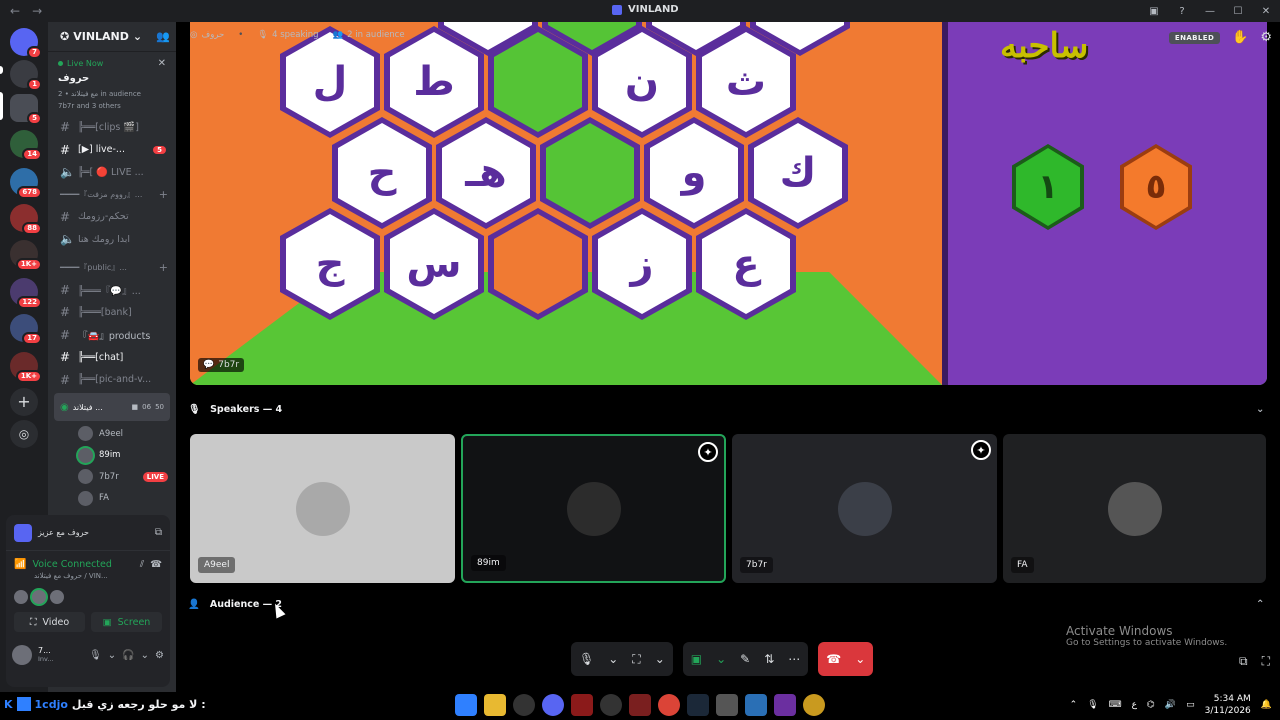  I want to click on back-arrow-icon: ←, so click(15, 11).